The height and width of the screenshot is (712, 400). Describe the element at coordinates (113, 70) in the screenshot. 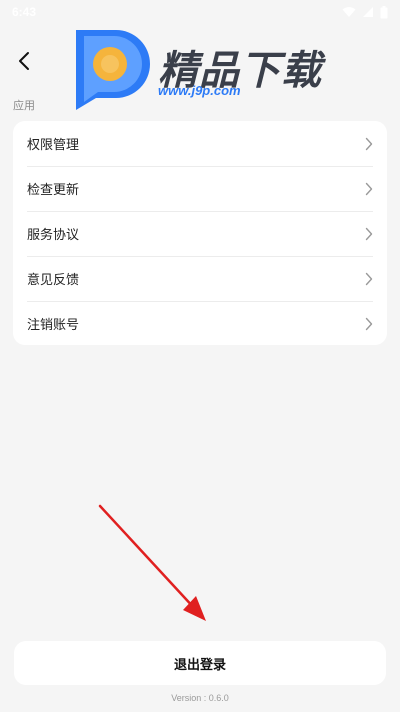

I see `watermark-logo-icon` at that location.